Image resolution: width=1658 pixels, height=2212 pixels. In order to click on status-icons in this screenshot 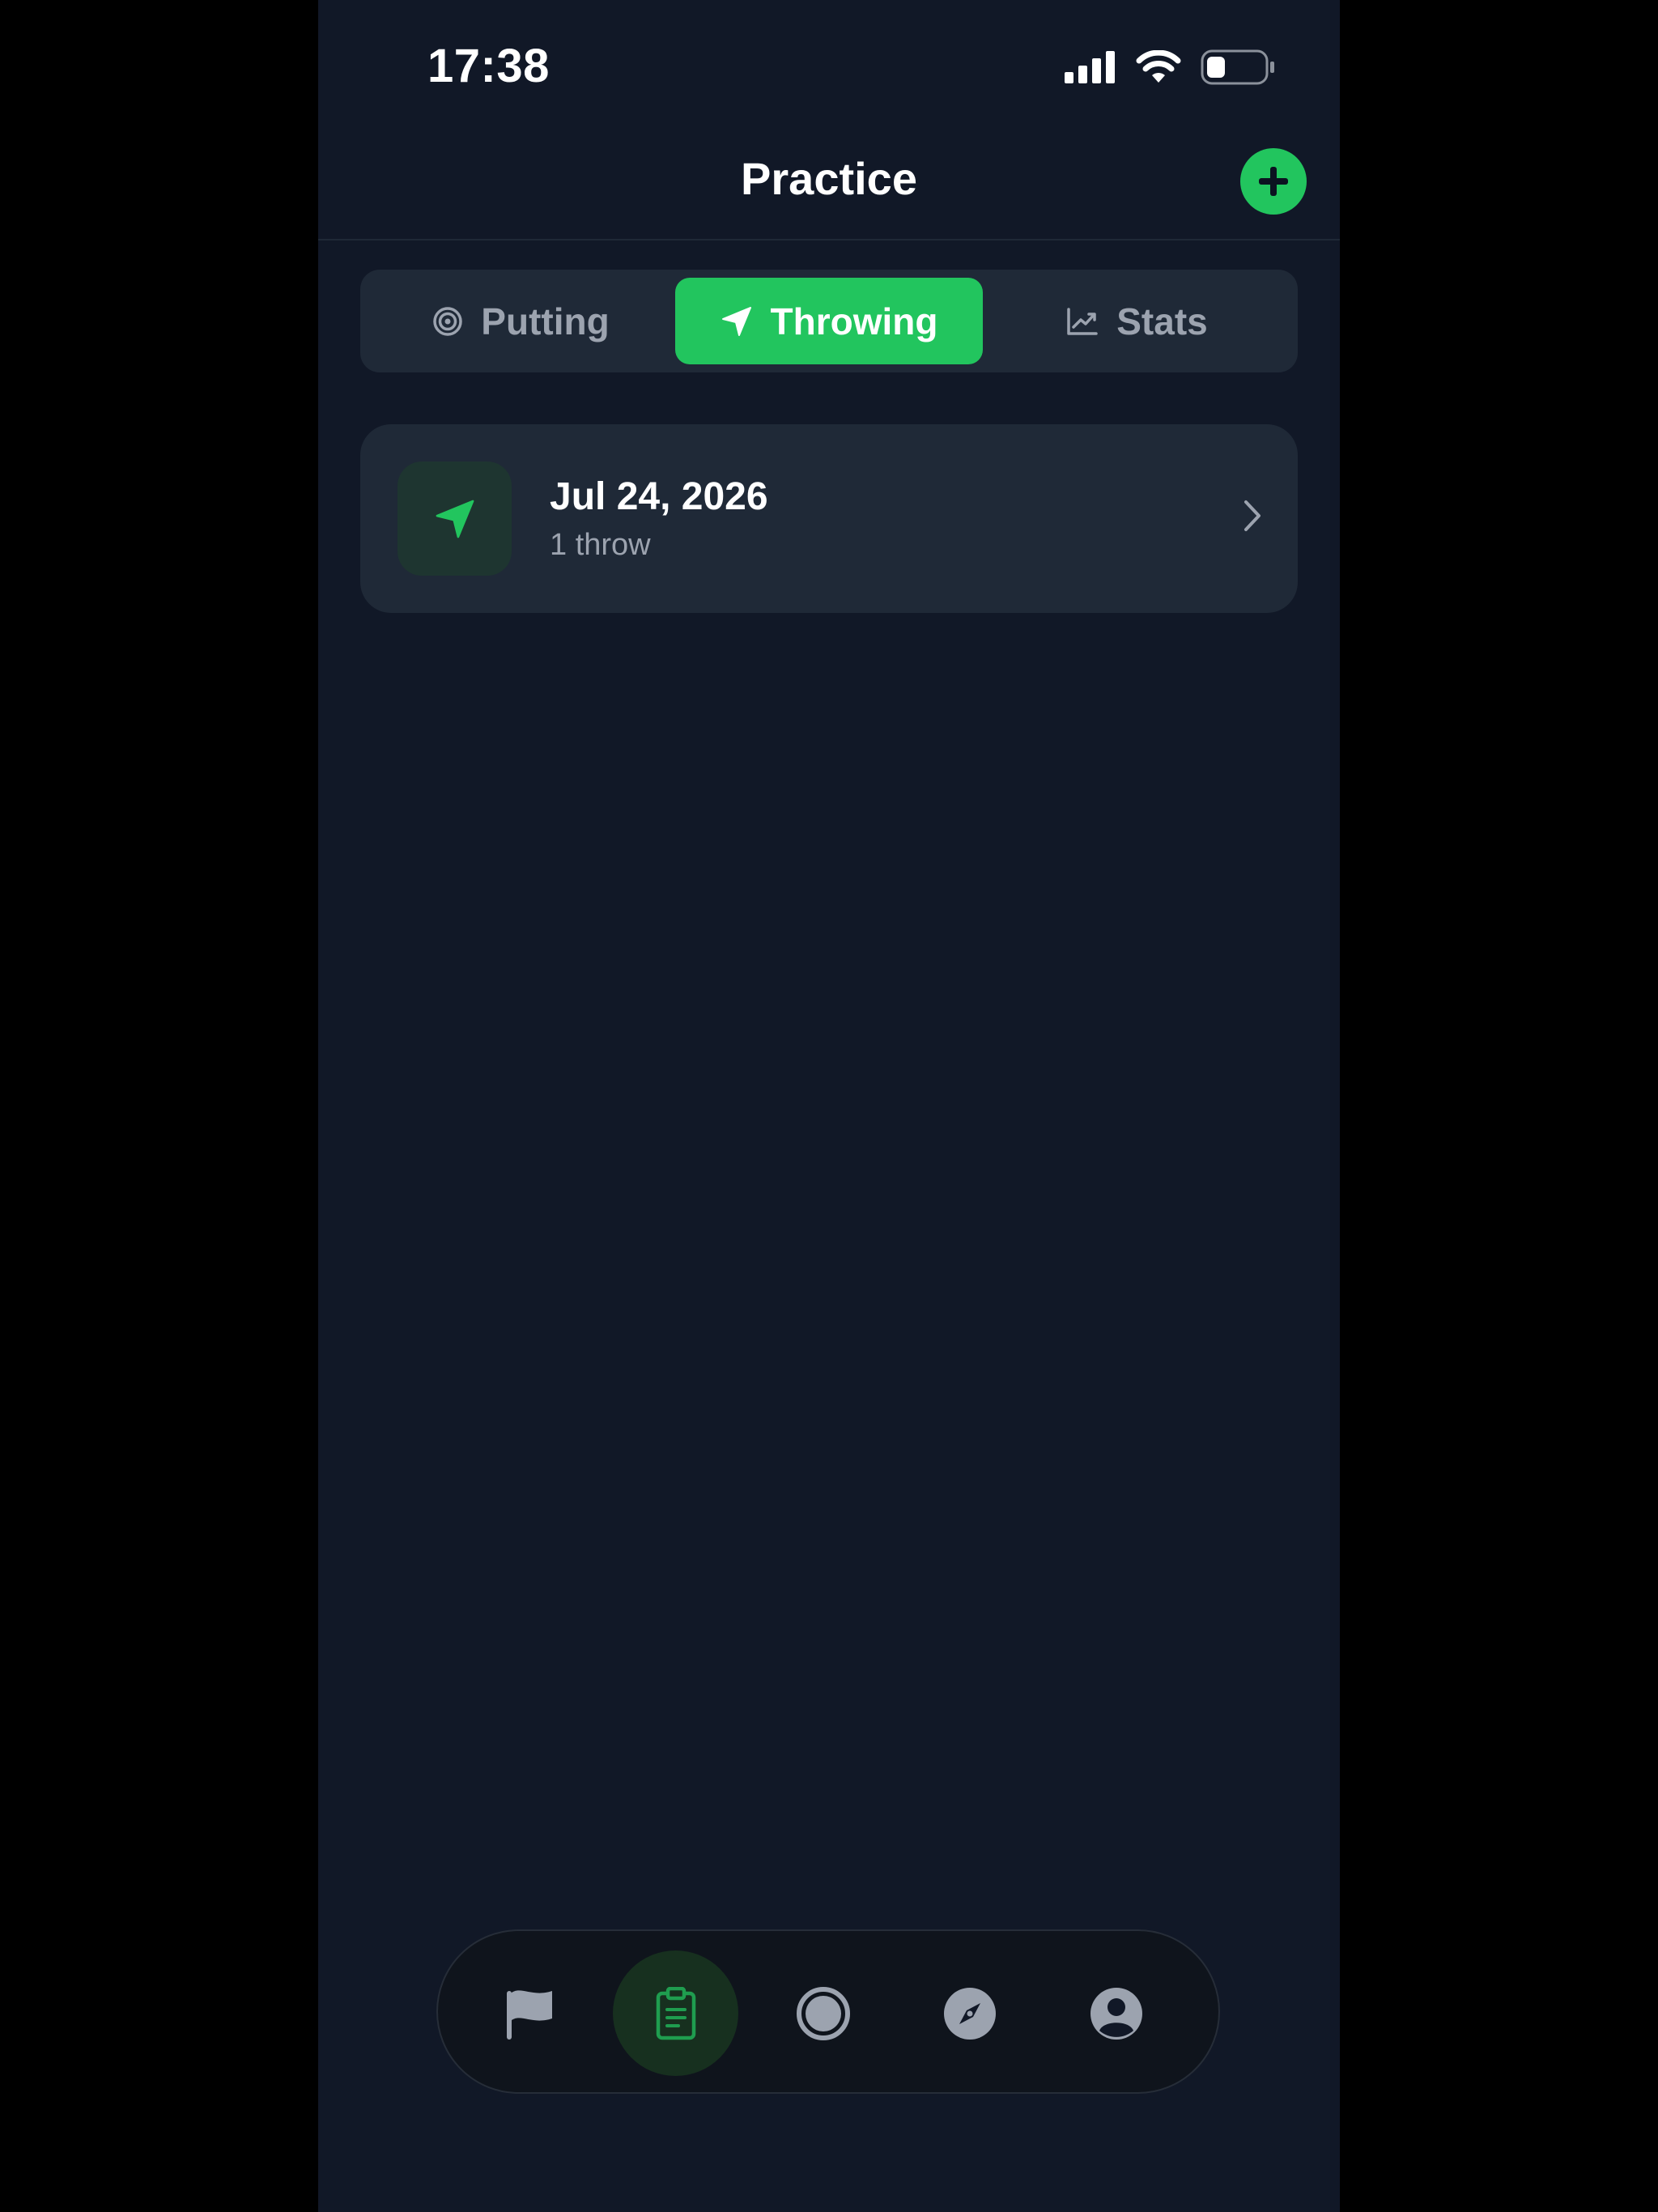, I will do `click(1170, 67)`.